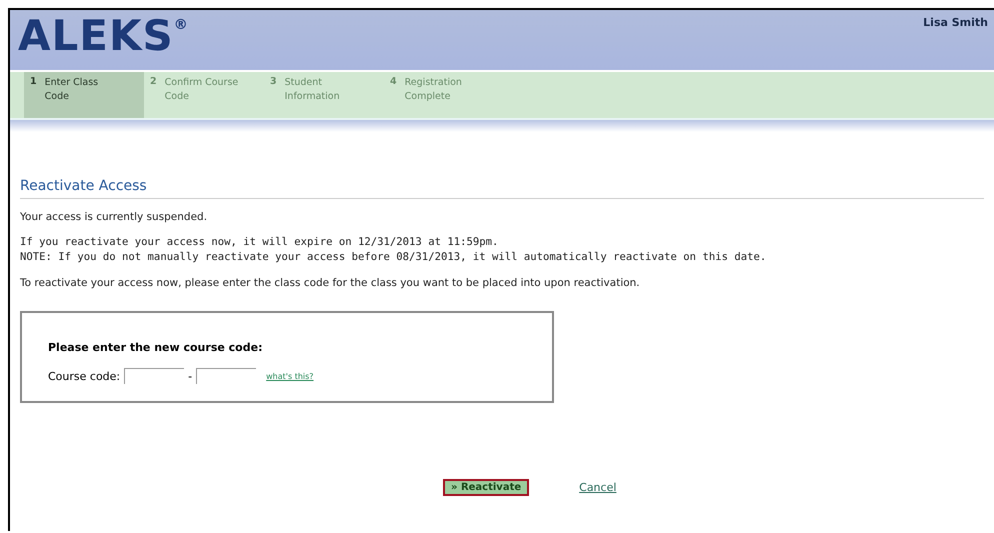 This screenshot has width=994, height=533. Describe the element at coordinates (426, 89) in the screenshot. I see `step-label: 4 Registration Complete` at that location.